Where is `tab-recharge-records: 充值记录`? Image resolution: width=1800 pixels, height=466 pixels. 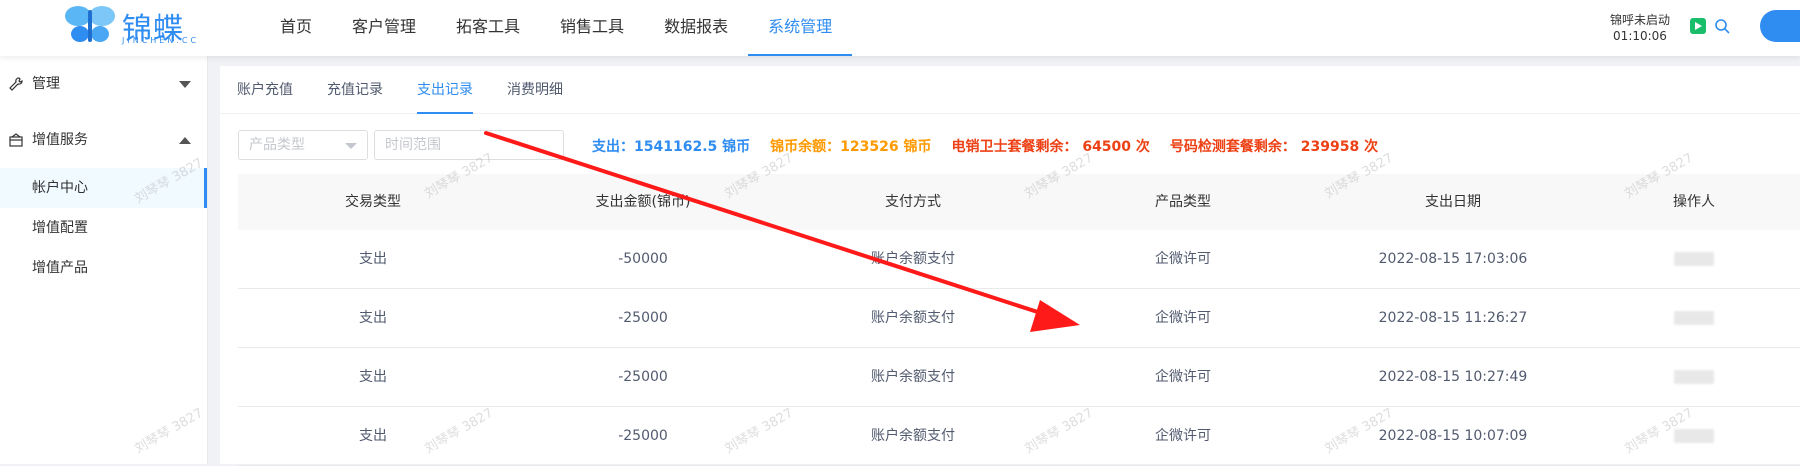 tab-recharge-records: 充值记录 is located at coordinates (355, 90).